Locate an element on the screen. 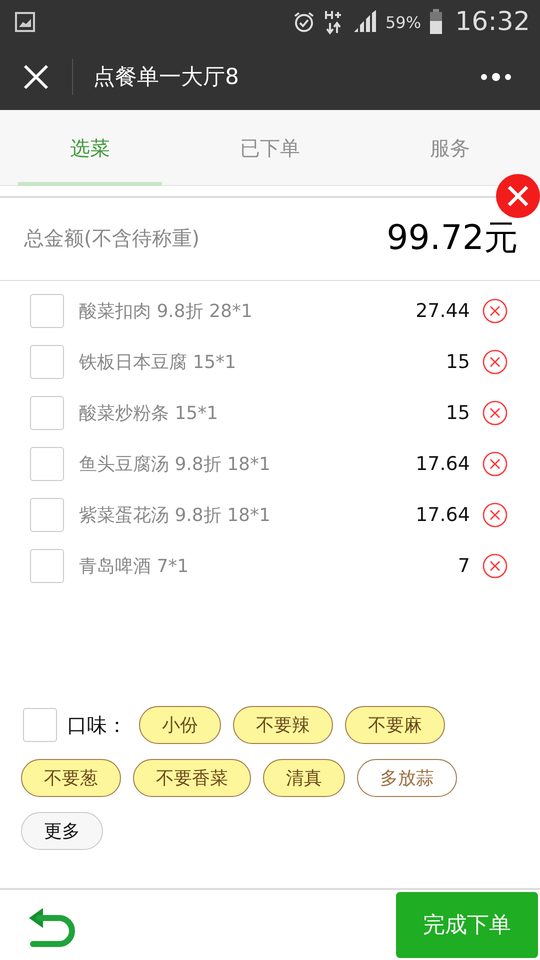 This screenshot has height=960, width=540. taste-tag: 多放蒜 is located at coordinates (407, 778).